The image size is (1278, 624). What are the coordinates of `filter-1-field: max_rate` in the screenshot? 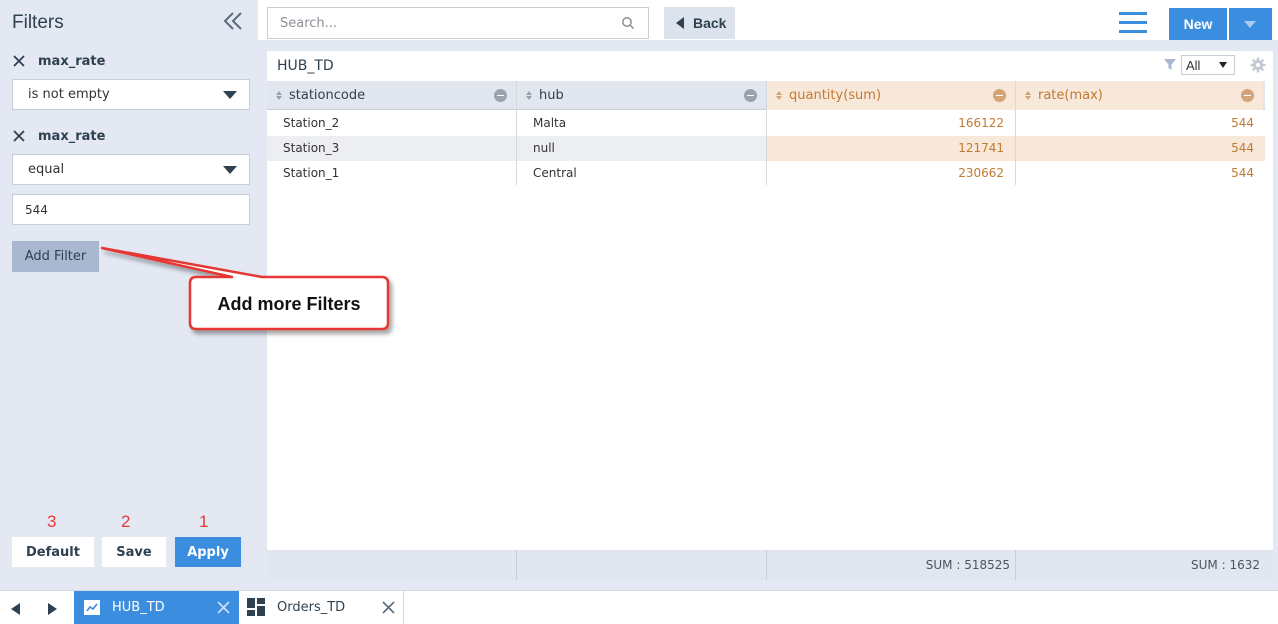 It's located at (72, 61).